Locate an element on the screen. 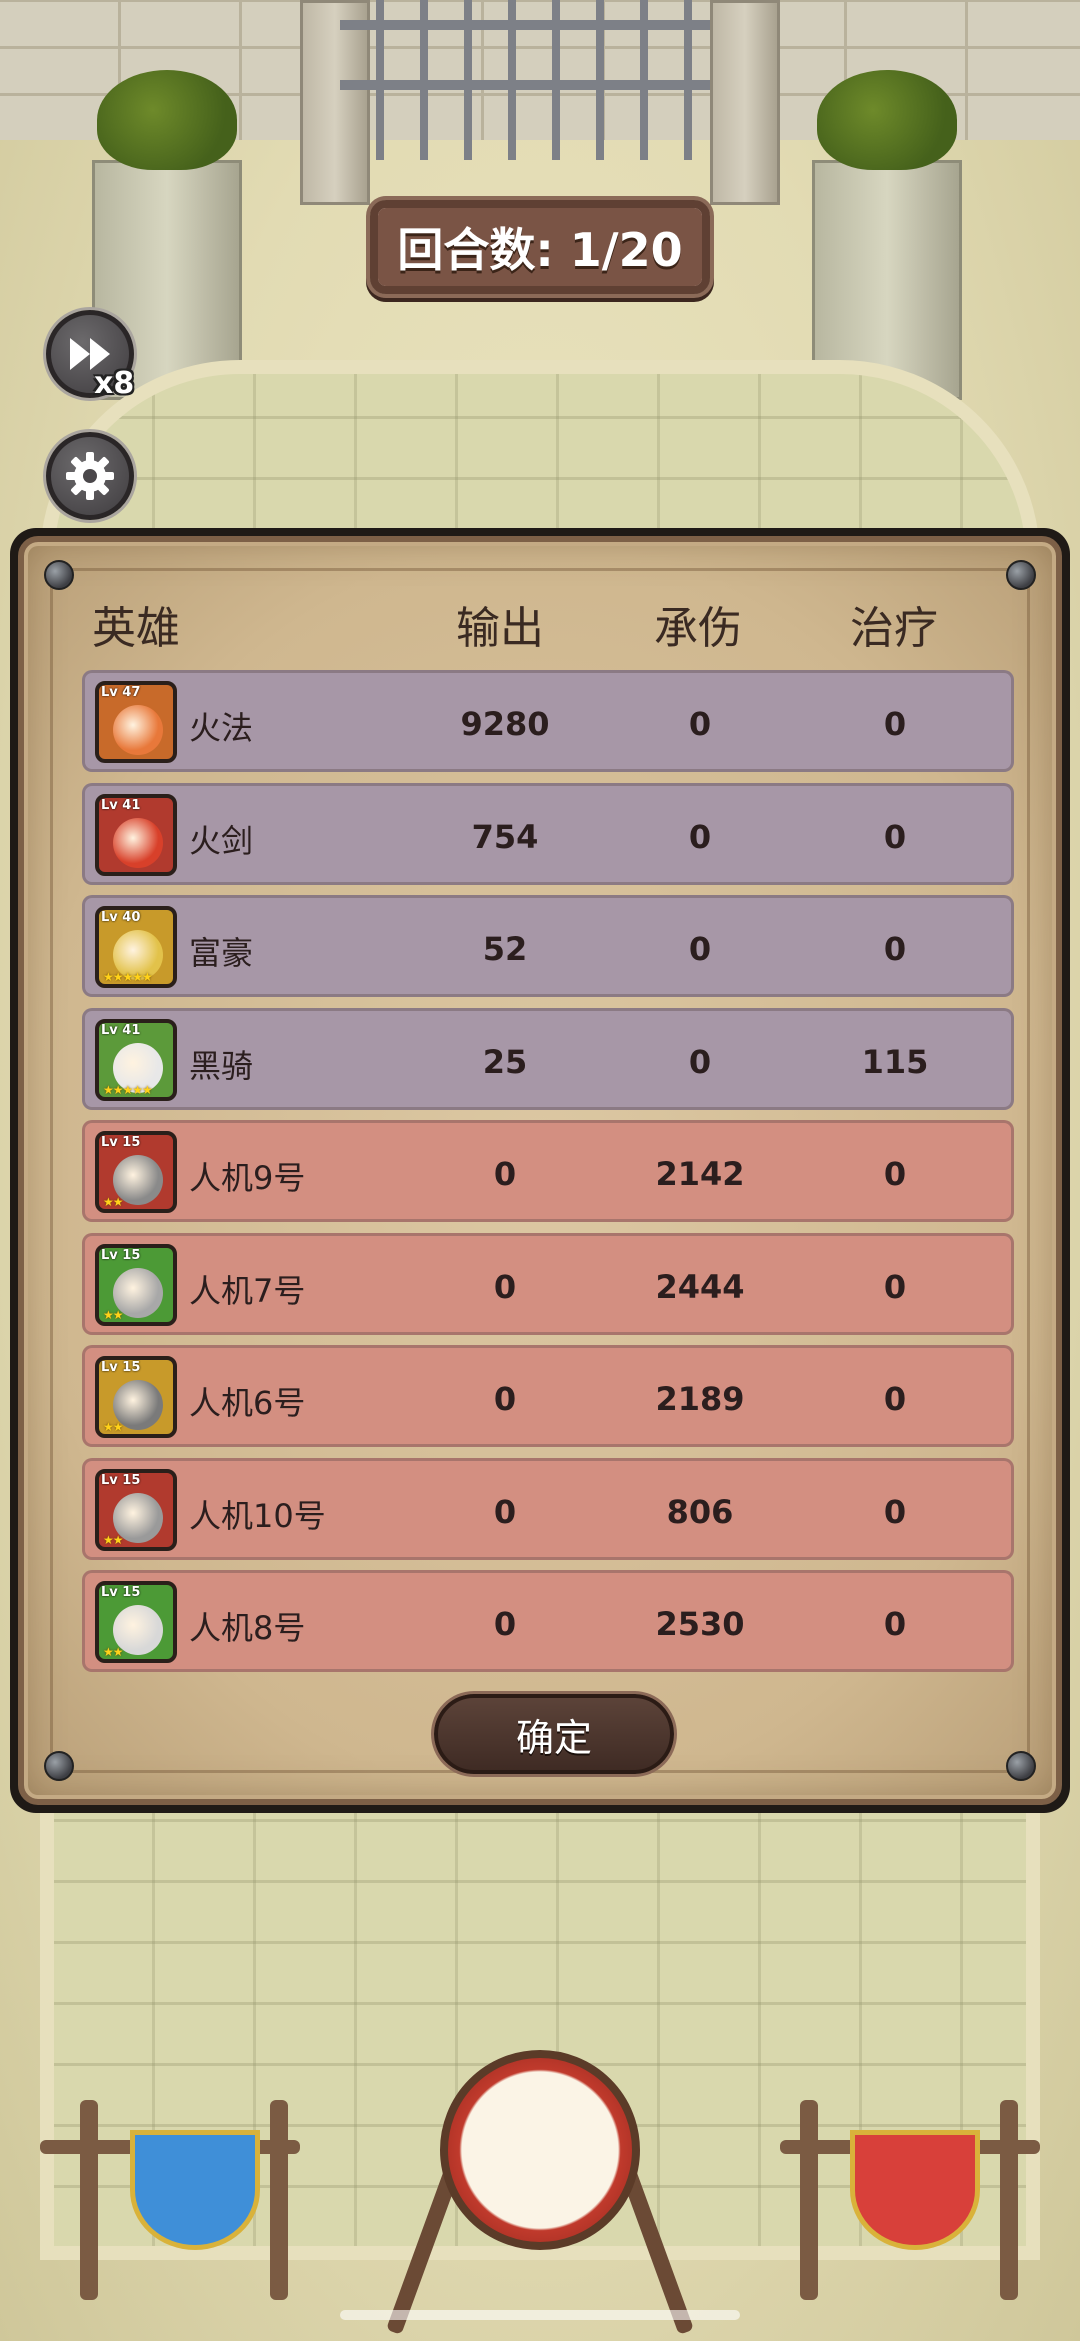  planter-left is located at coordinates (167, 235).